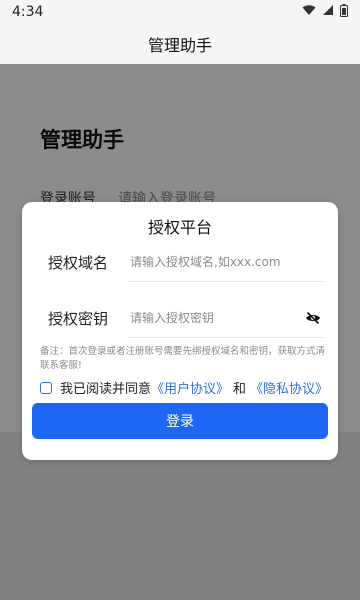 The image size is (360, 600). I want to click on and-text: 和, so click(240, 389).